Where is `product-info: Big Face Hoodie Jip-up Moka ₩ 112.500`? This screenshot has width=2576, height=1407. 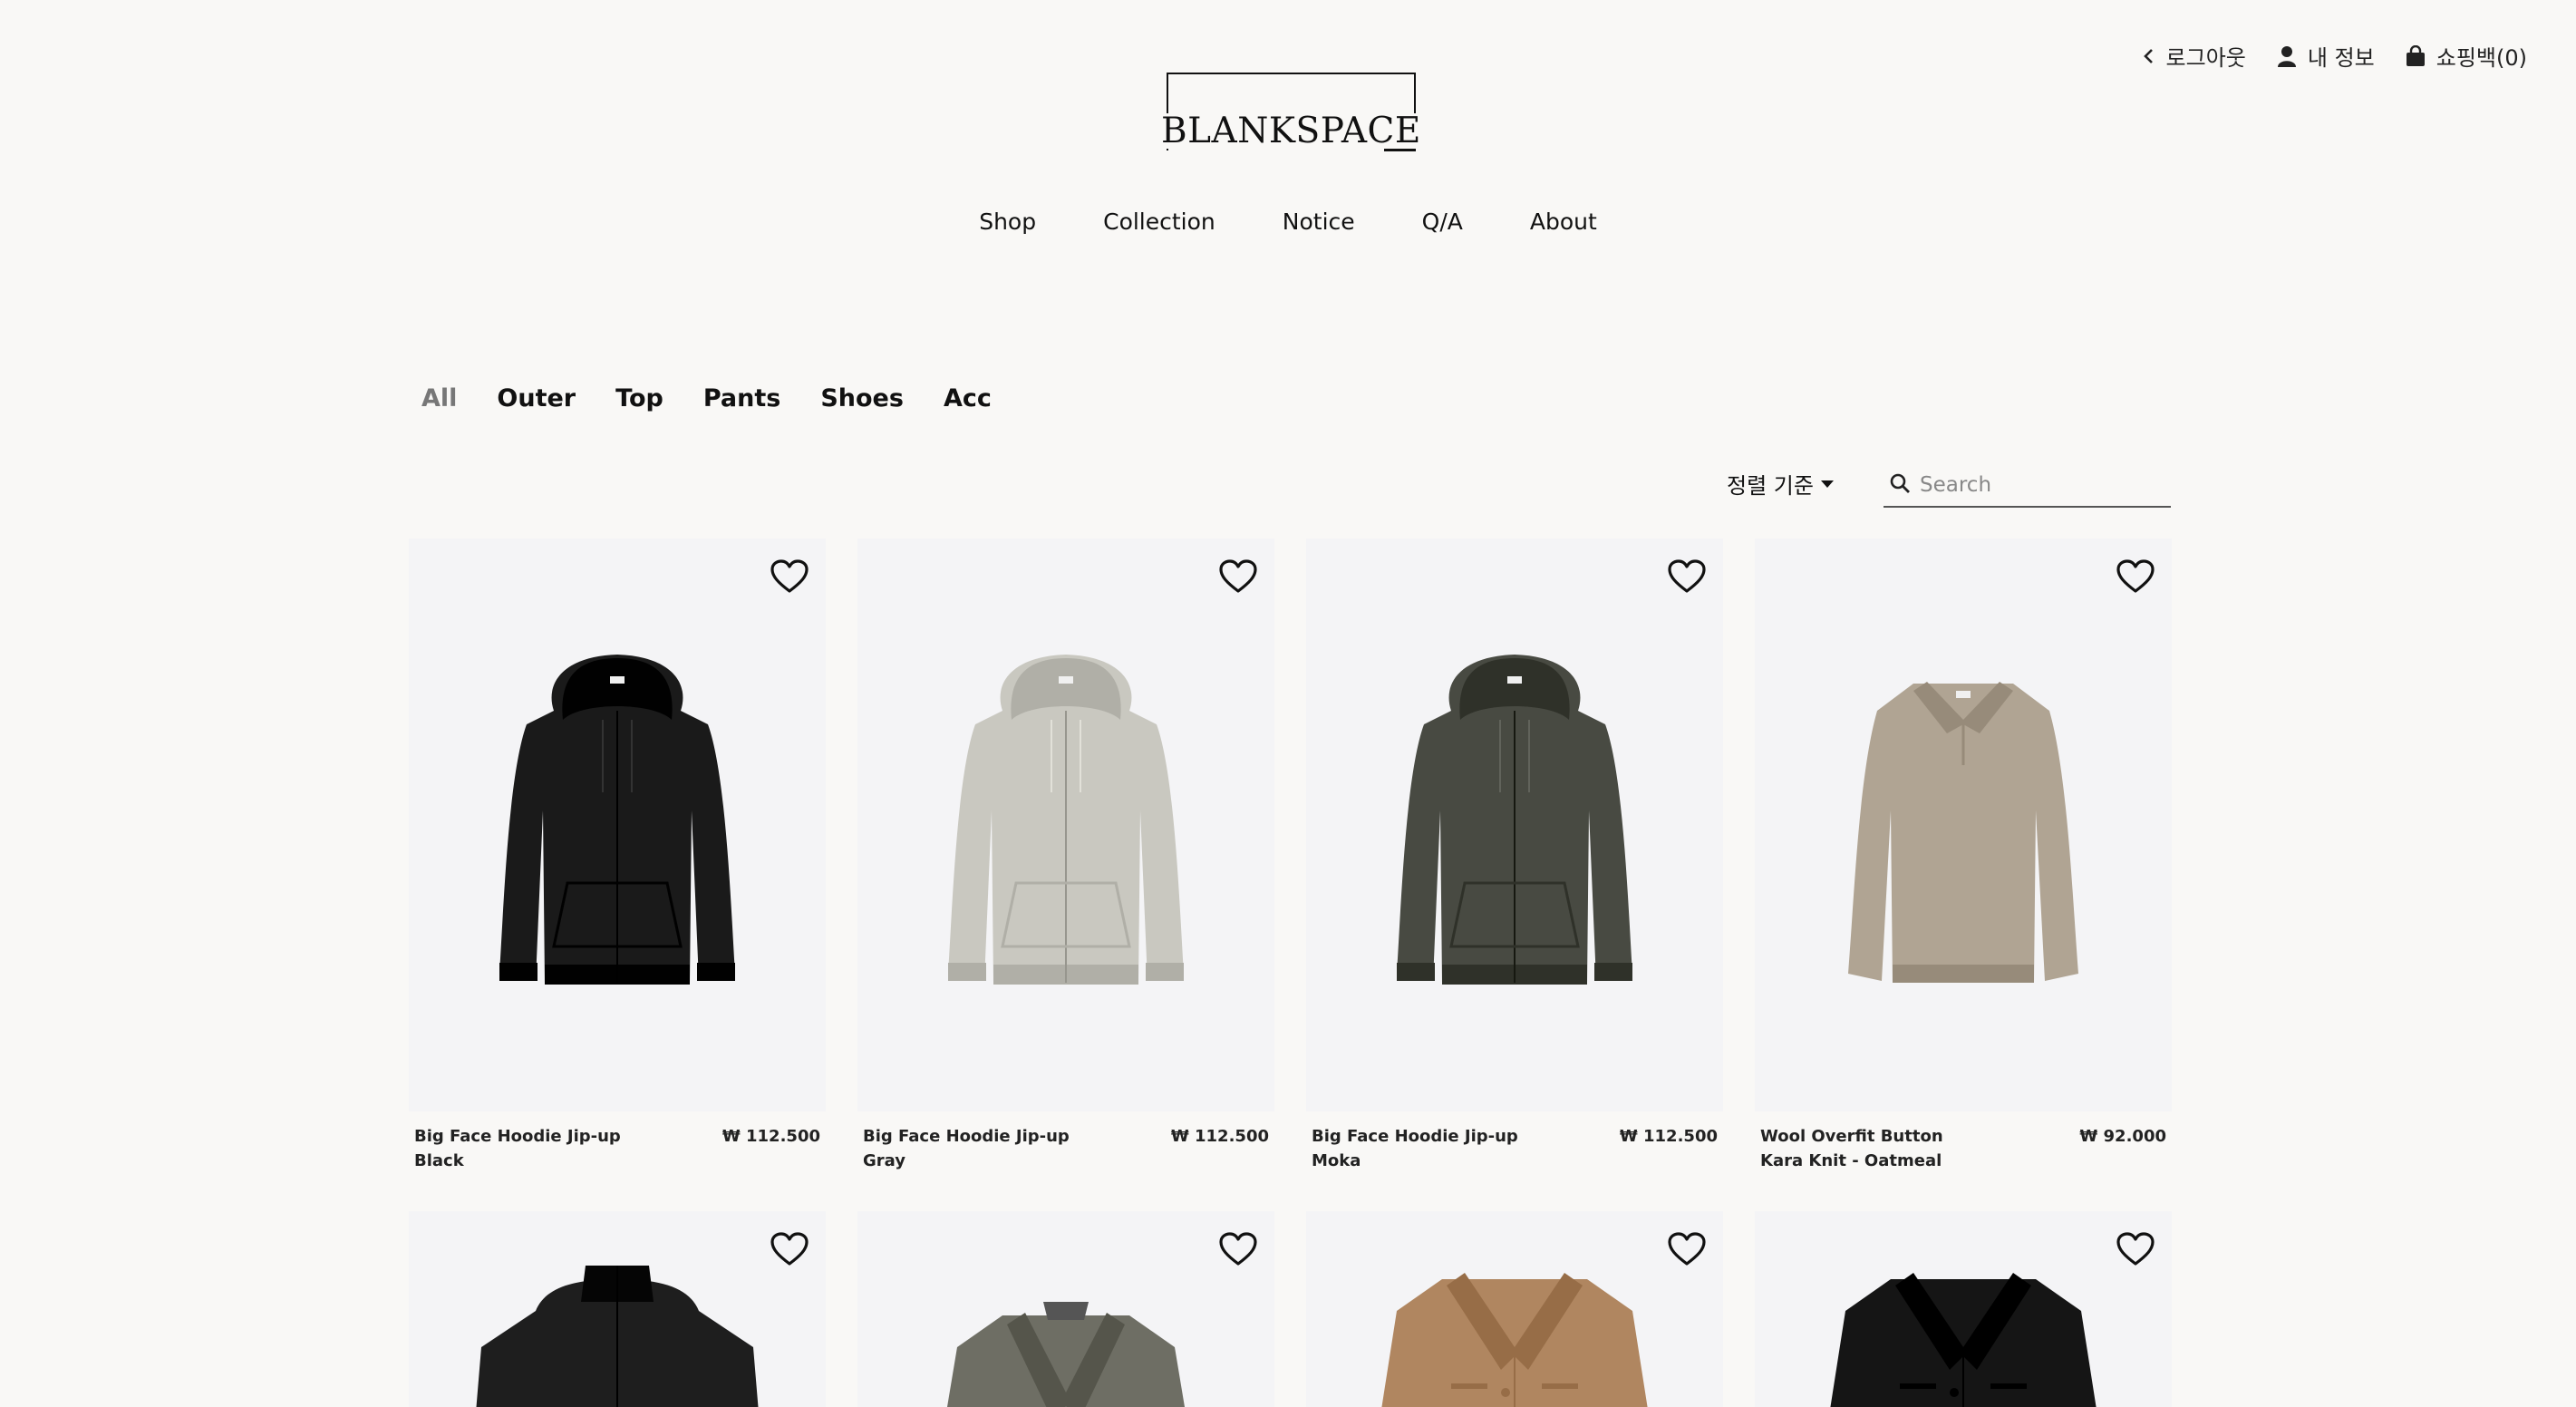 product-info: Big Face Hoodie Jip-up Moka ₩ 112.500 is located at coordinates (1514, 1142).